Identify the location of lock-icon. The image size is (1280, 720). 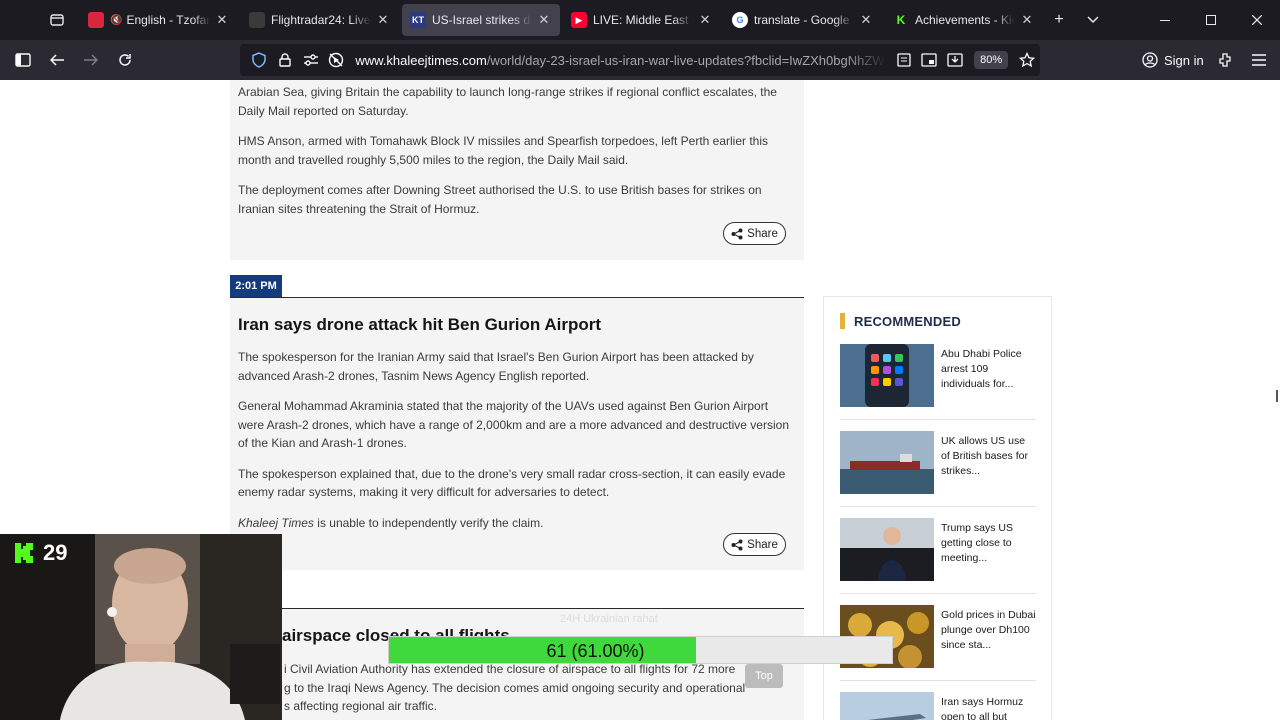
(285, 60).